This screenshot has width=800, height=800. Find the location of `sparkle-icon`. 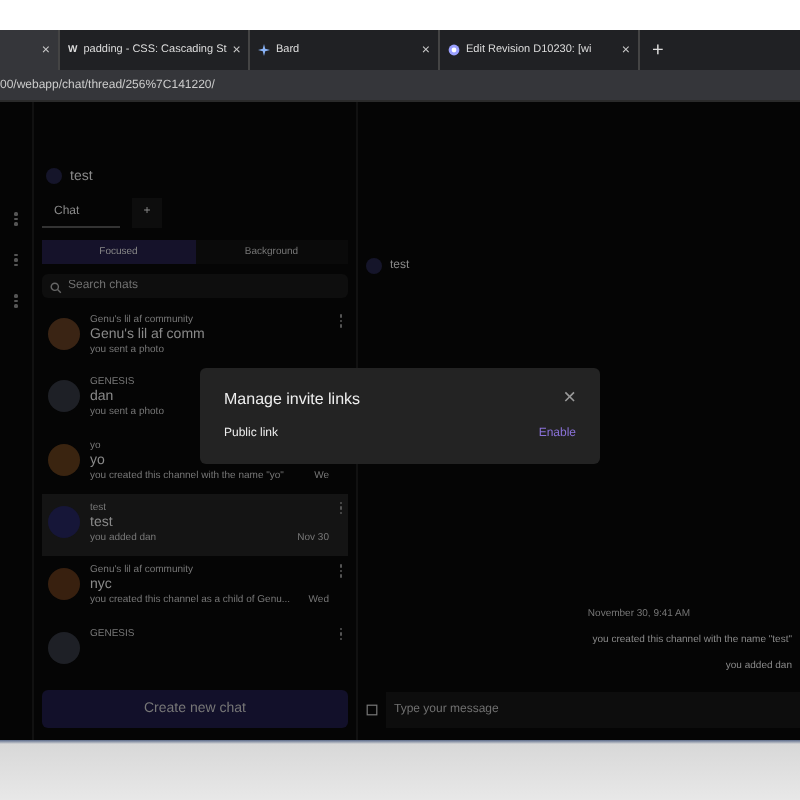

sparkle-icon is located at coordinates (264, 50).